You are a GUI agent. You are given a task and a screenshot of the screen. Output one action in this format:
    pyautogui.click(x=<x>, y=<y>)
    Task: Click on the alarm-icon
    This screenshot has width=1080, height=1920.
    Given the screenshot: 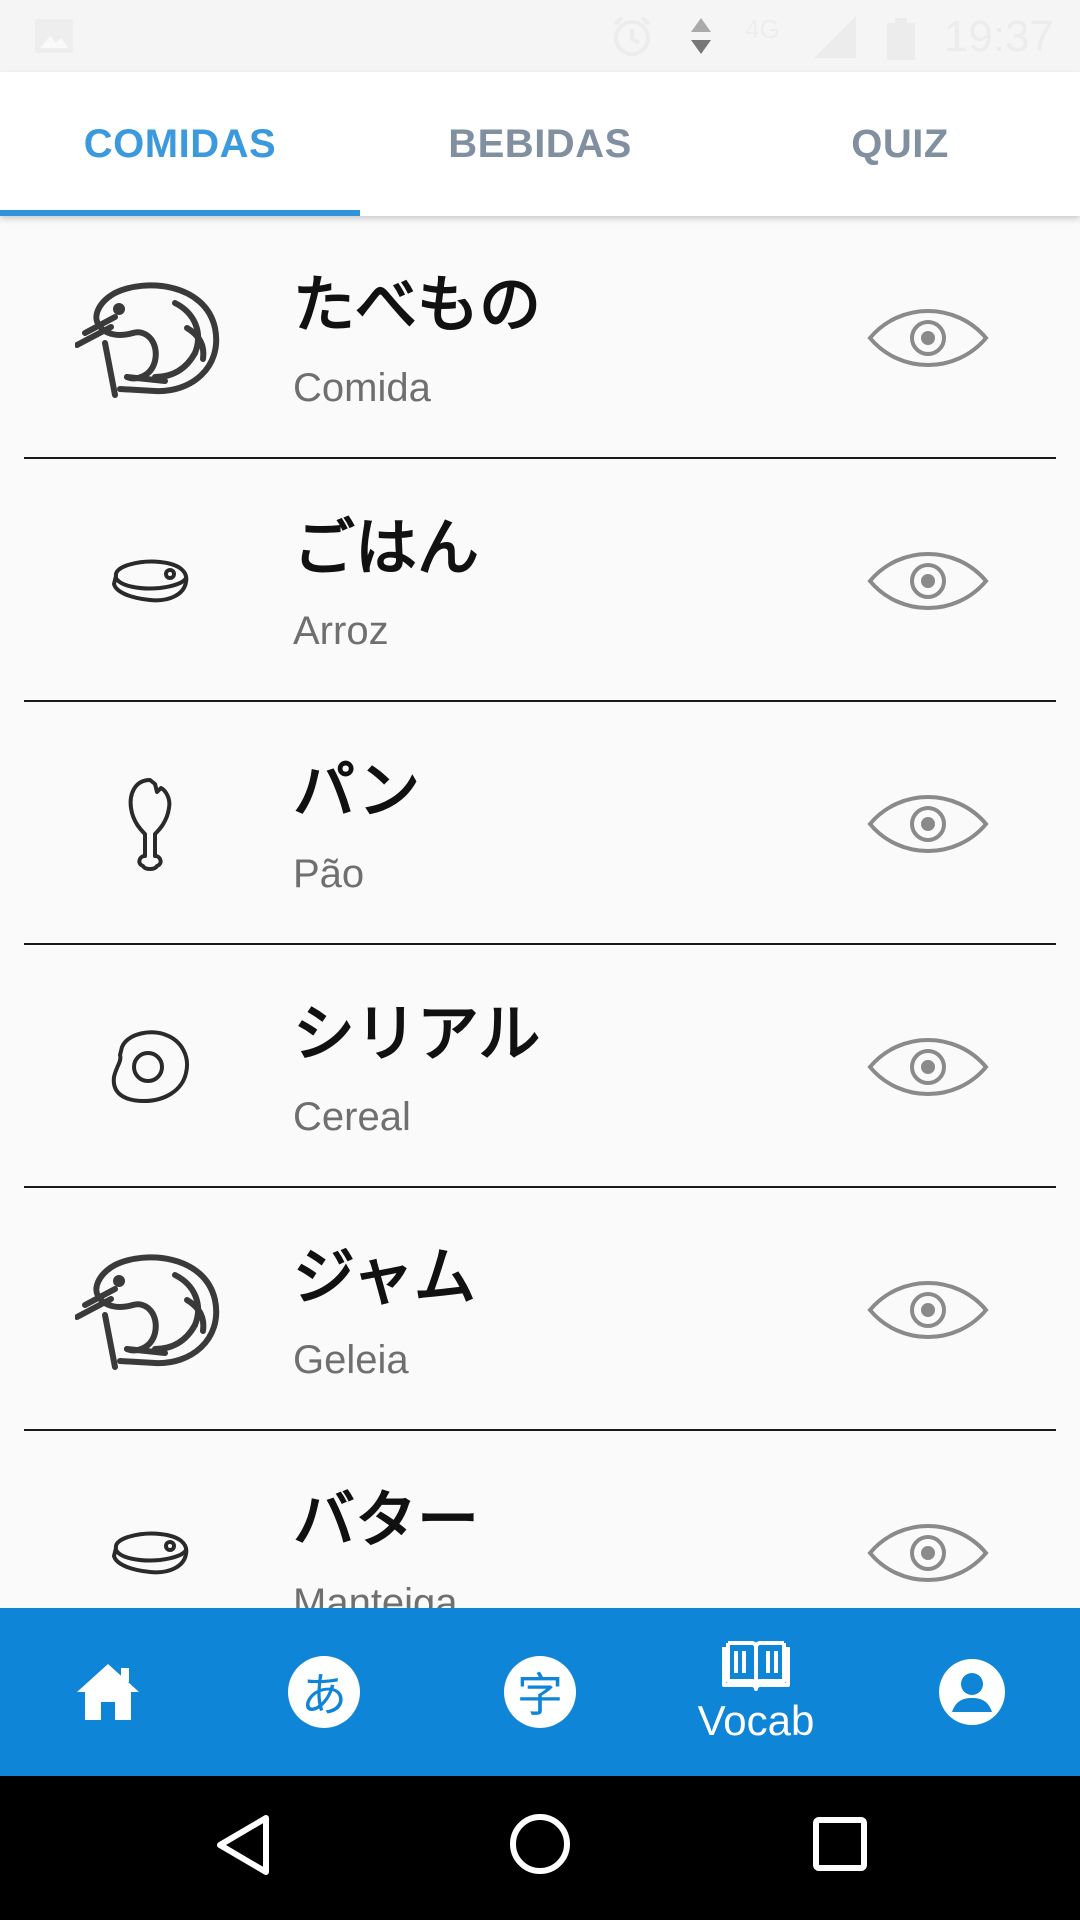 What is the action you would take?
    pyautogui.click(x=632, y=36)
    